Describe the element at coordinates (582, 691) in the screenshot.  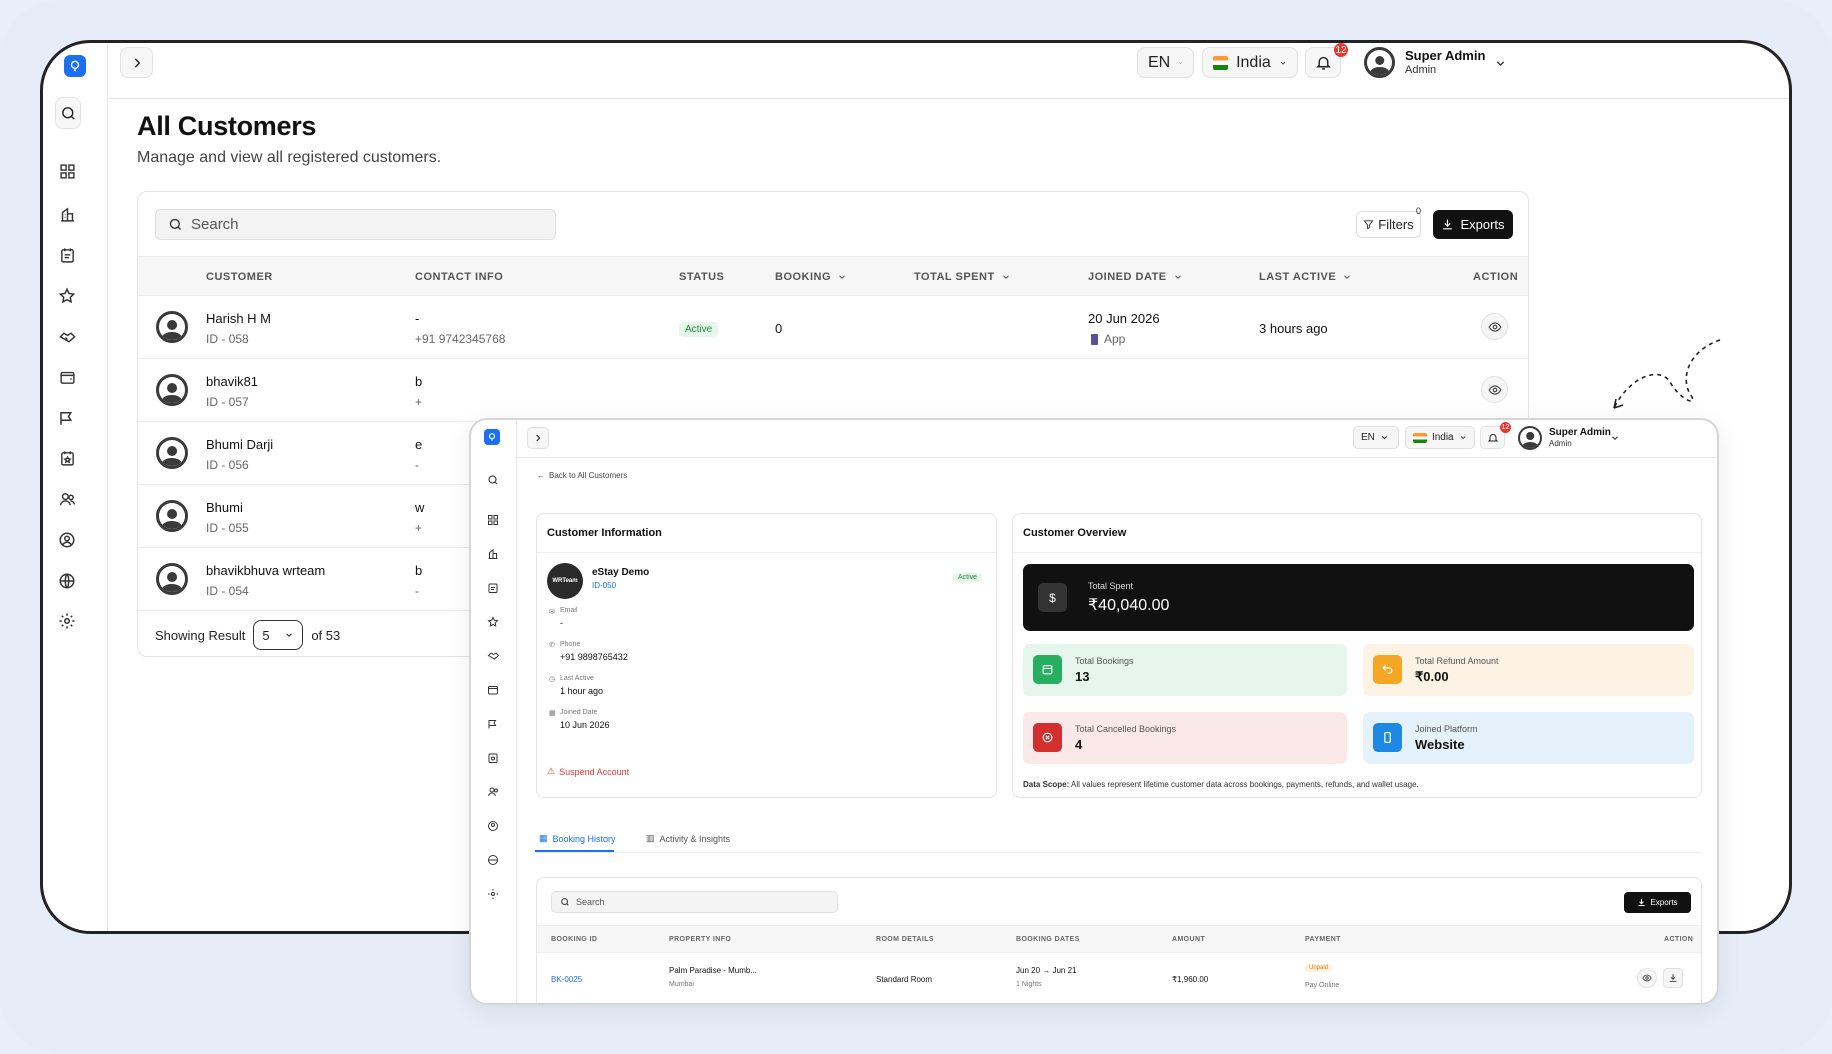
I see `last-active-value: 1 hour ago` at that location.